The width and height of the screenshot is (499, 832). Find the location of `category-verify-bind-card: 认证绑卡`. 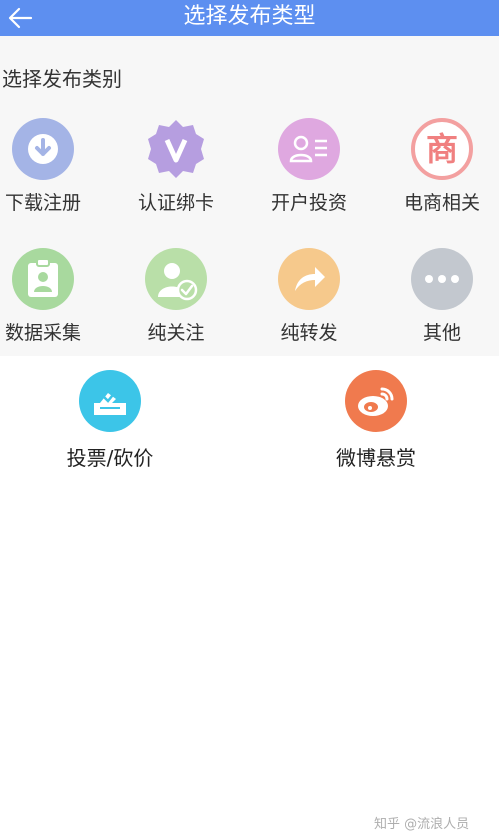

category-verify-bind-card: 认证绑卡 is located at coordinates (176, 173).